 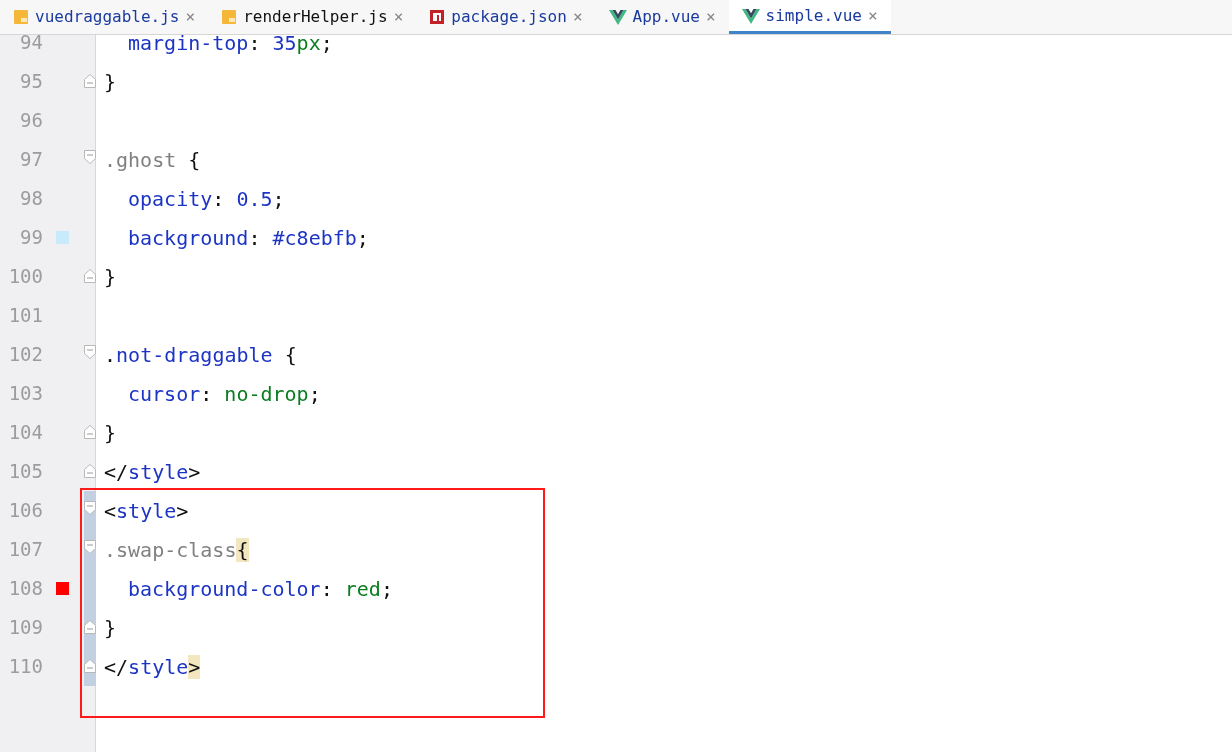 What do you see at coordinates (200, 355) in the screenshot?
I see `code-line: .not-draggable {` at bounding box center [200, 355].